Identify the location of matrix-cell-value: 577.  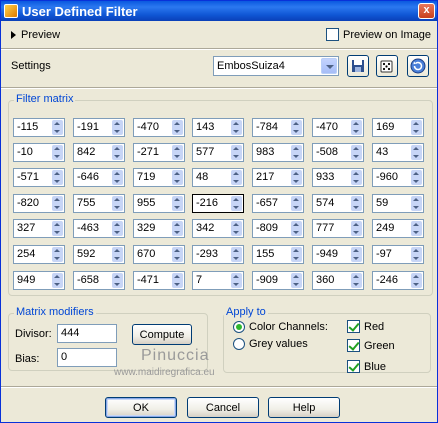
(205, 152).